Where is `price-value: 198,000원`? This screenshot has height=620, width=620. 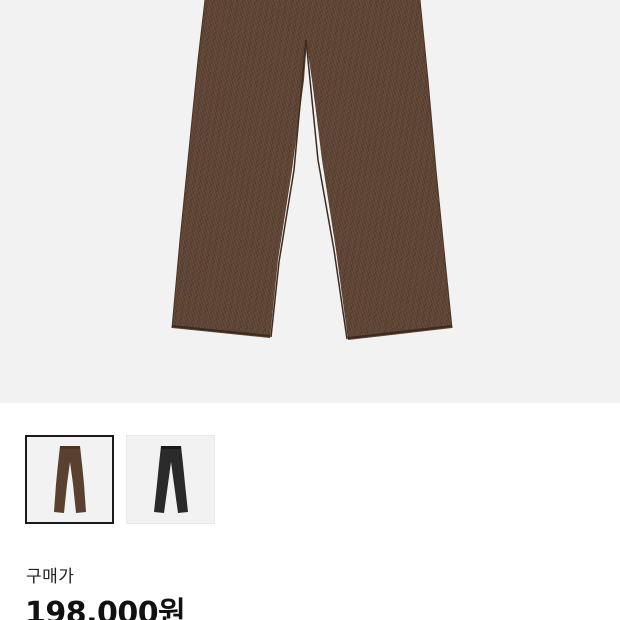 price-value: 198,000원 is located at coordinates (105, 608).